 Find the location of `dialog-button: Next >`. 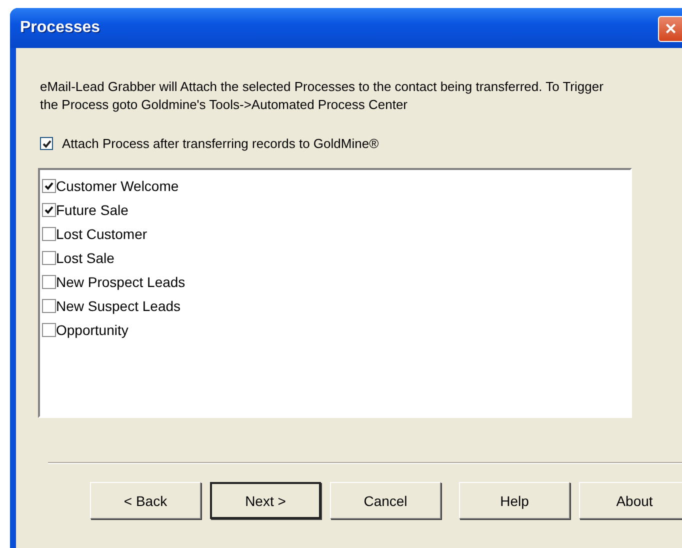

dialog-button: Next > is located at coordinates (265, 500).